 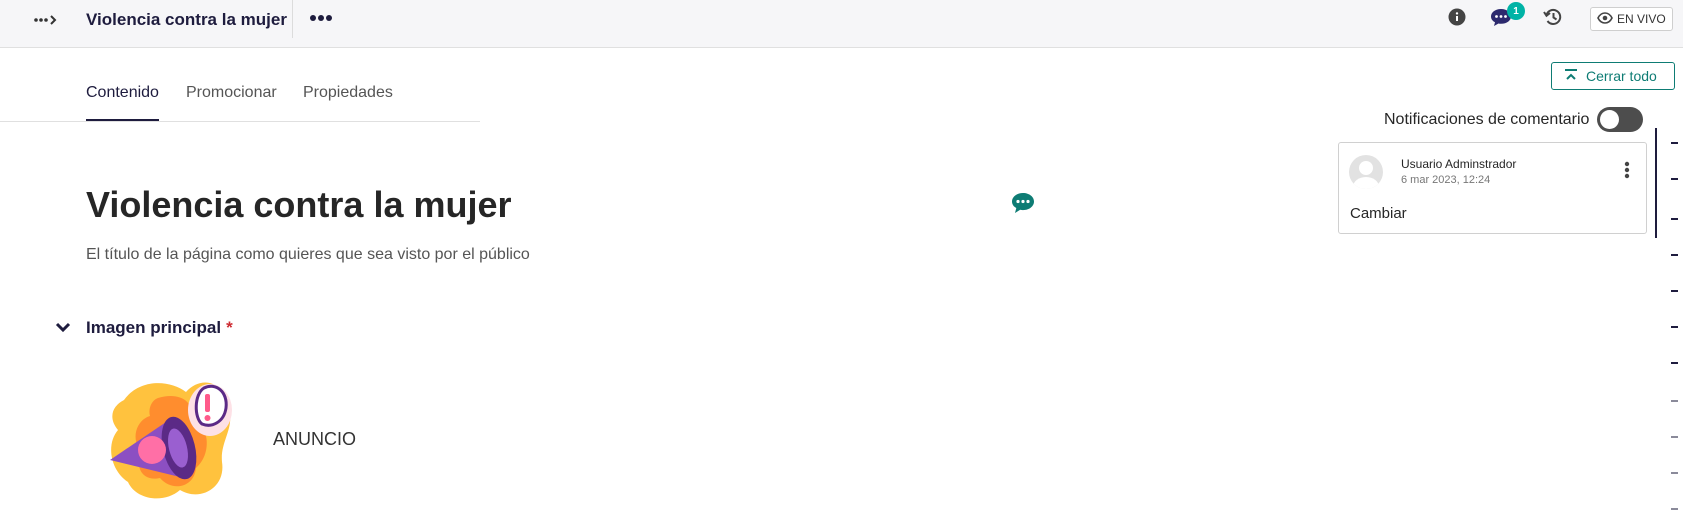 I want to click on info-icon, so click(x=1457, y=19).